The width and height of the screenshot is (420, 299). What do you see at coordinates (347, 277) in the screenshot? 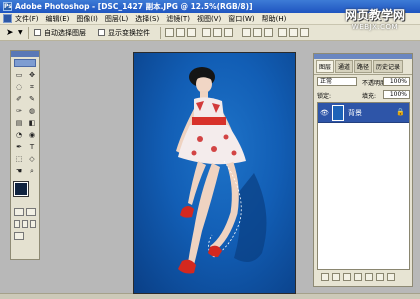
I see `layer-mask-icon` at bounding box center [347, 277].